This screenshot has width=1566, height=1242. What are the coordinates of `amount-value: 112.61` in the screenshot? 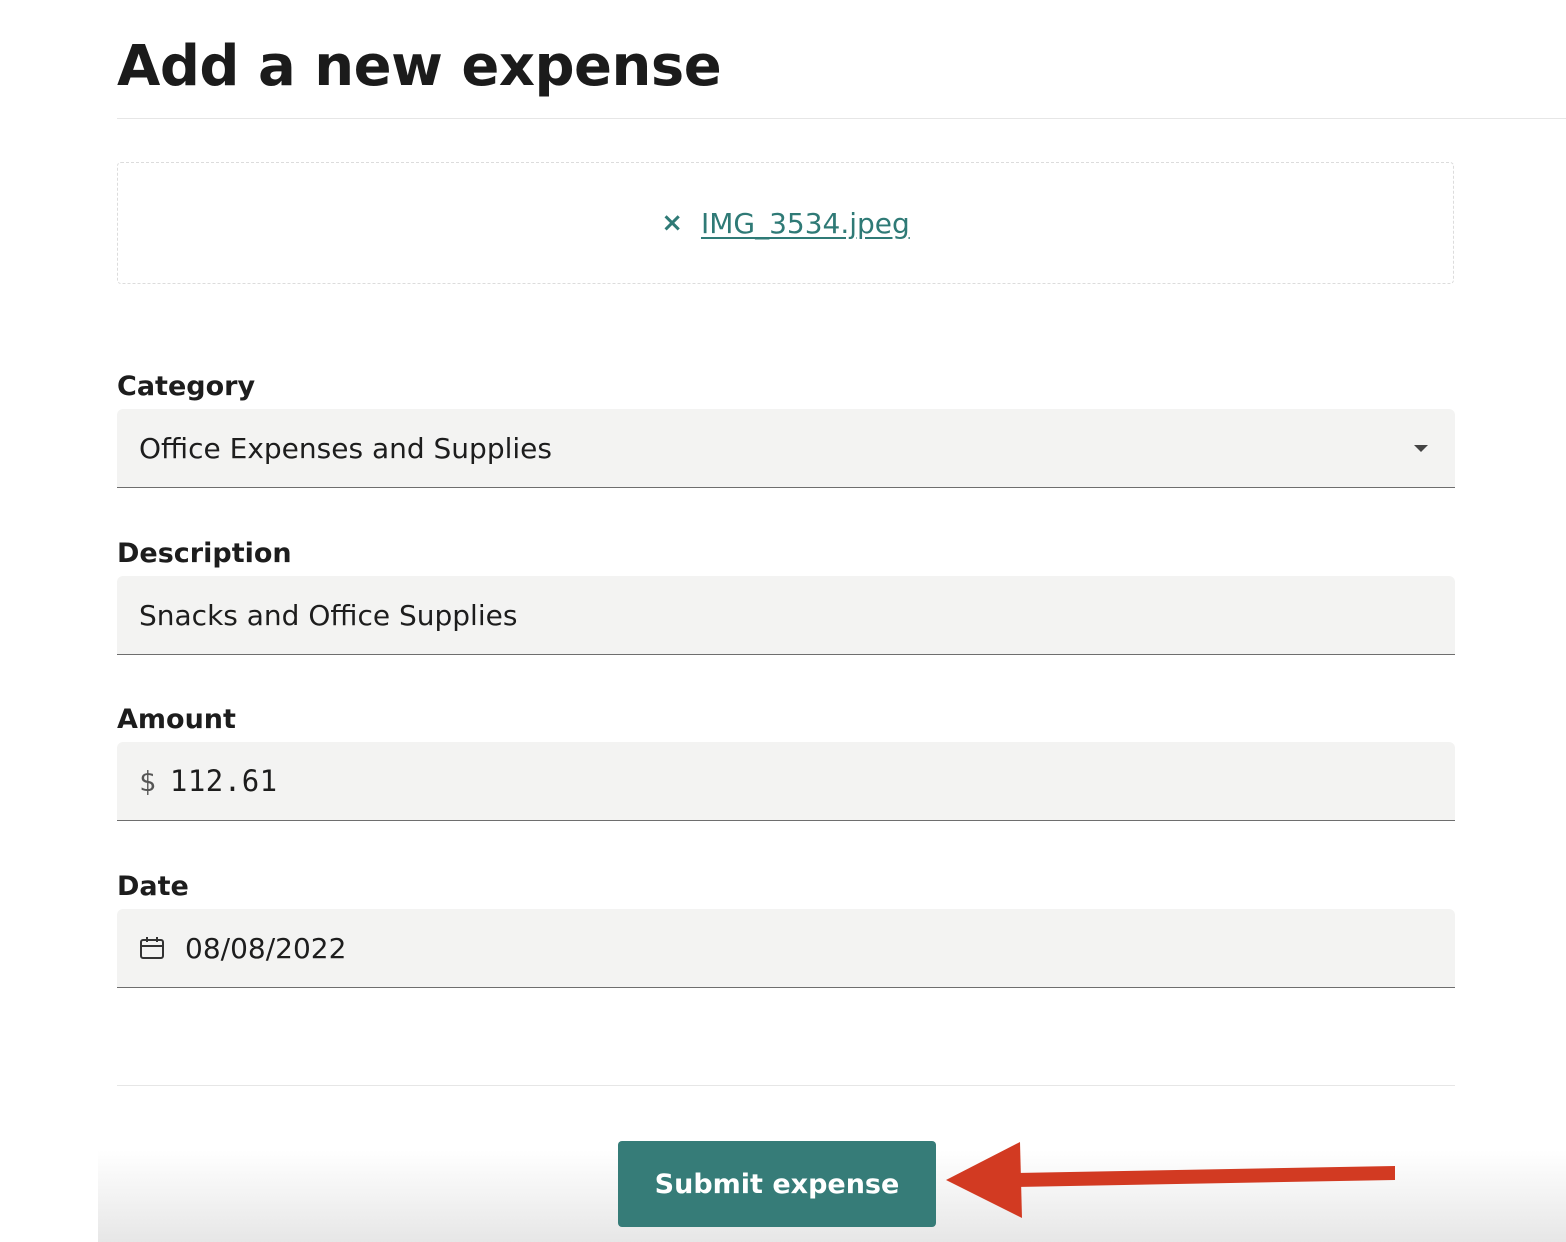 It's located at (223, 781).